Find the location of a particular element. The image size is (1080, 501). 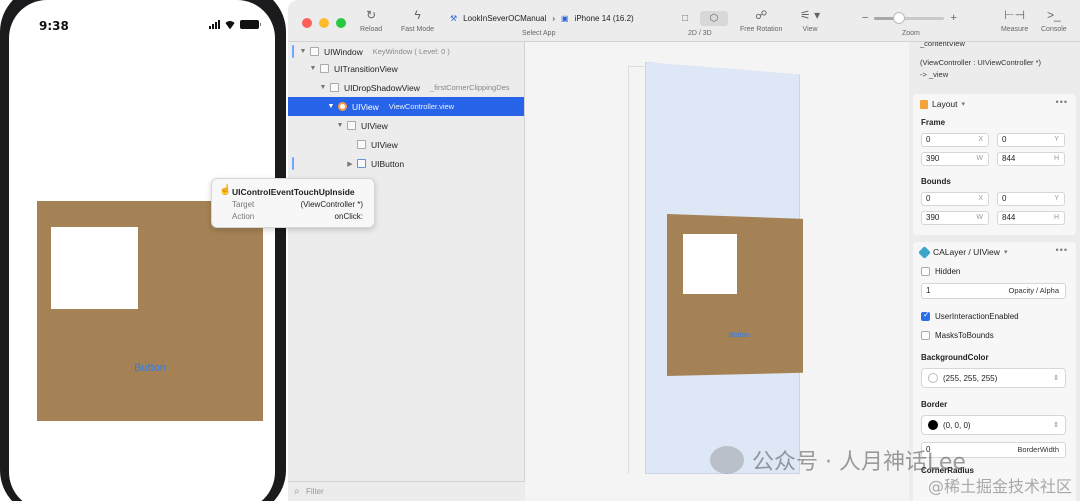

checkbox-off is located at coordinates (925, 271).